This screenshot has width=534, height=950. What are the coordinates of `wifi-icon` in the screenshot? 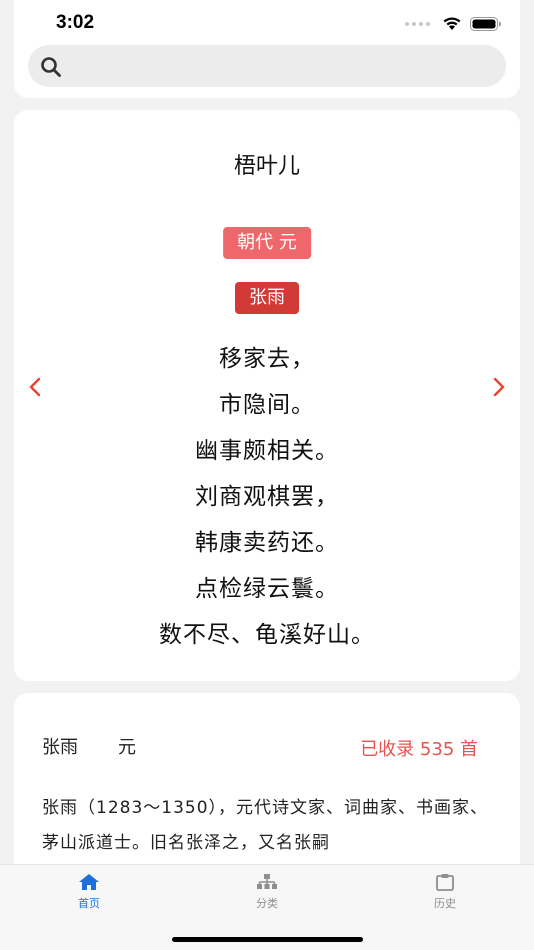 It's located at (452, 23).